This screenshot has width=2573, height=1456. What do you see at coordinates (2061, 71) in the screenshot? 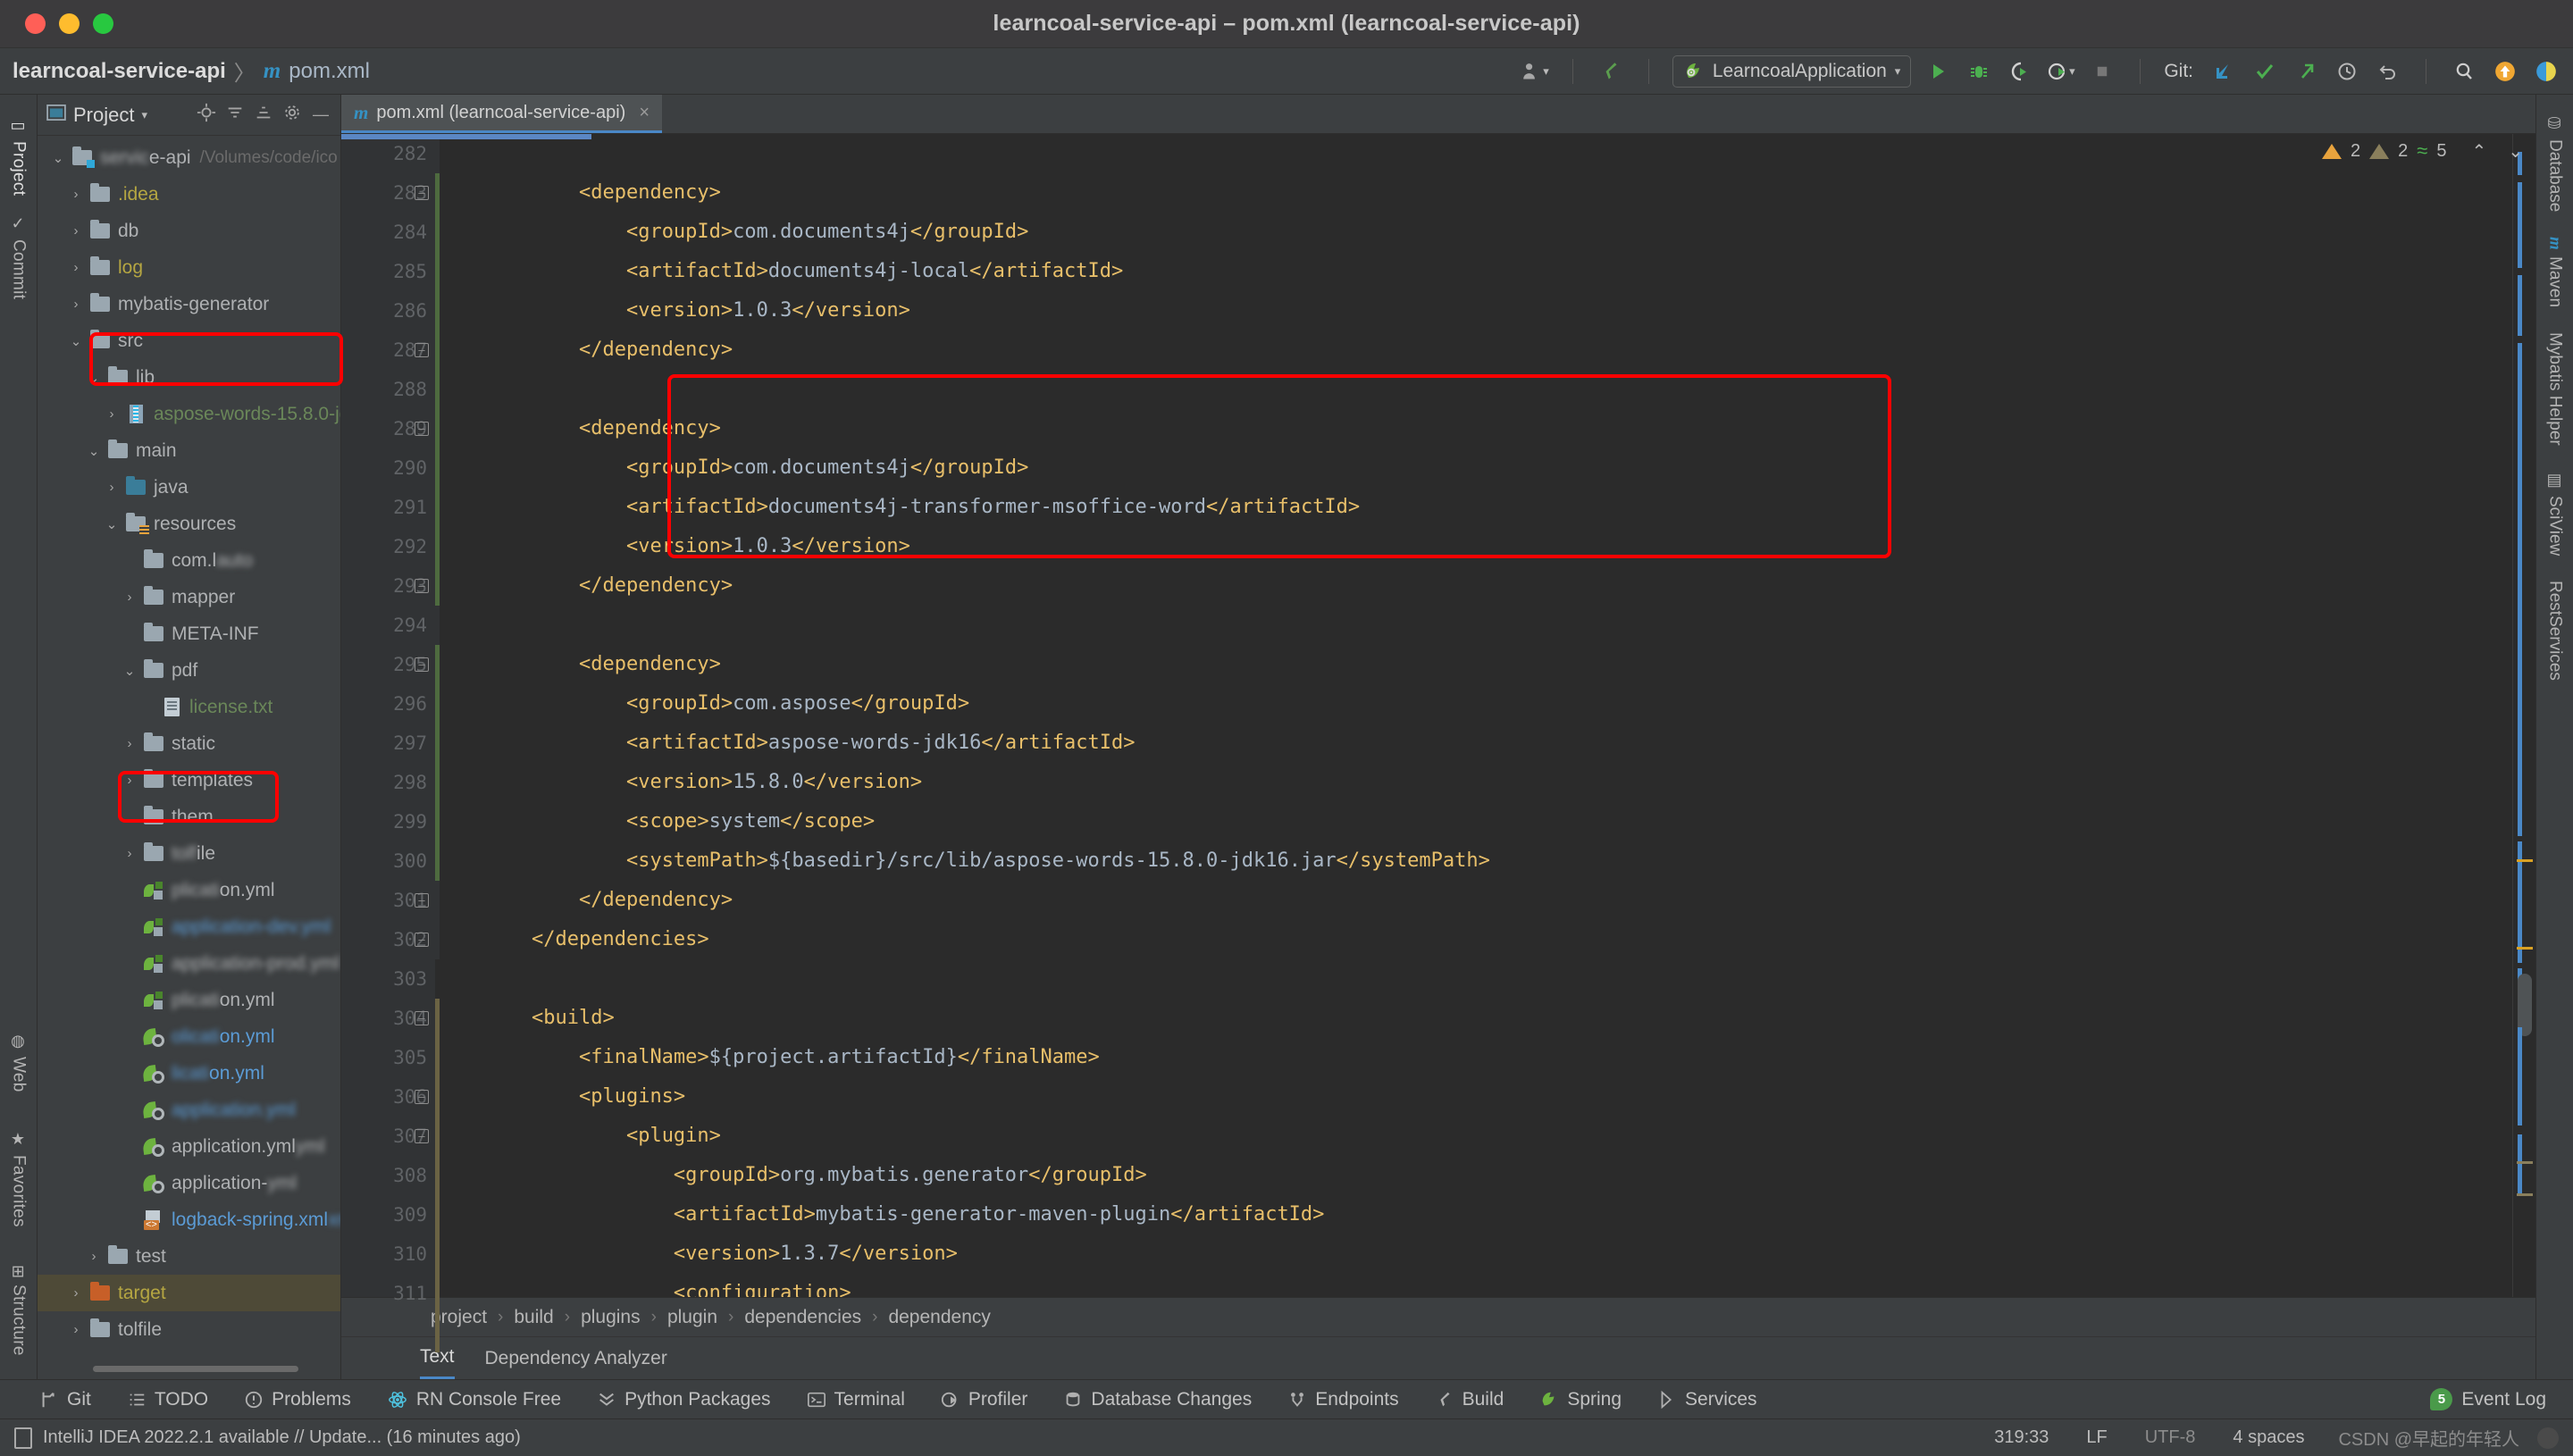
I see `profiler-run-icon: ▾` at bounding box center [2061, 71].